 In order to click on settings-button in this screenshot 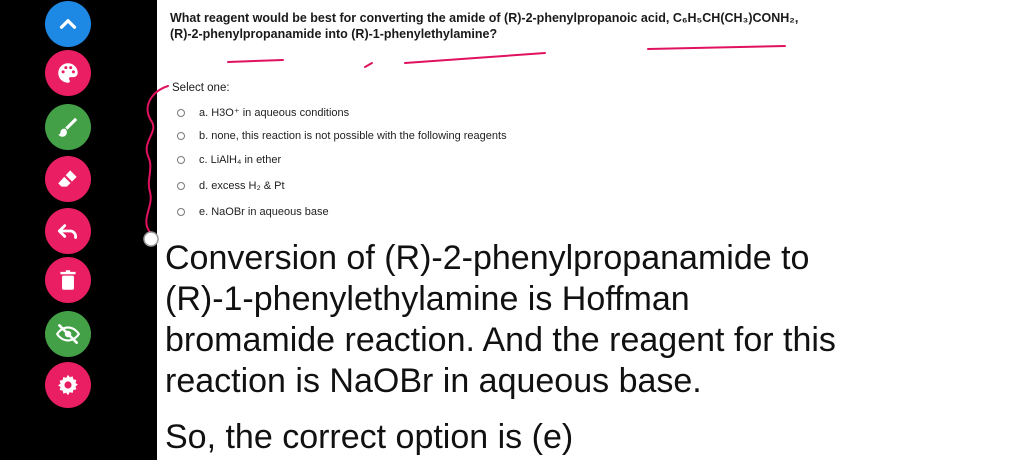, I will do `click(68, 385)`.